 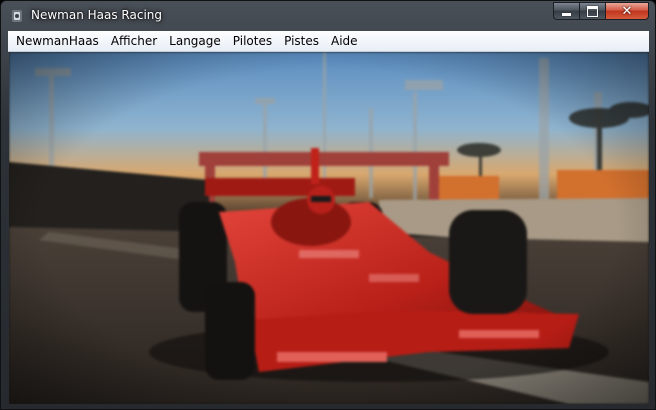 What do you see at coordinates (56, 41) in the screenshot?
I see `menu-newmanhaas: NewmanHaas` at bounding box center [56, 41].